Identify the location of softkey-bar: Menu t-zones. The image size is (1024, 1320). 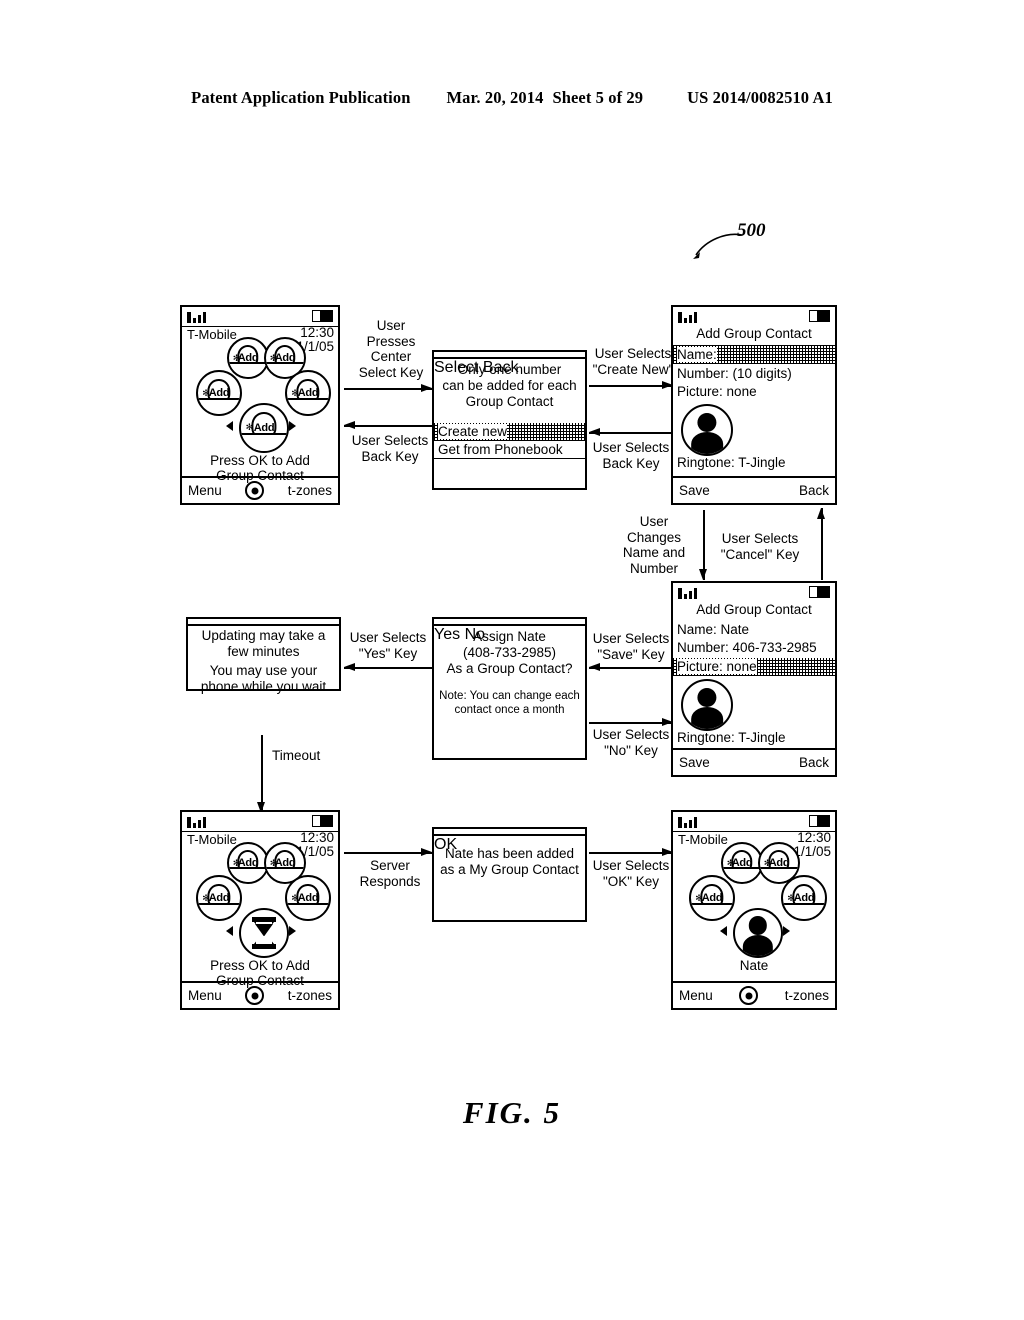
(260, 489).